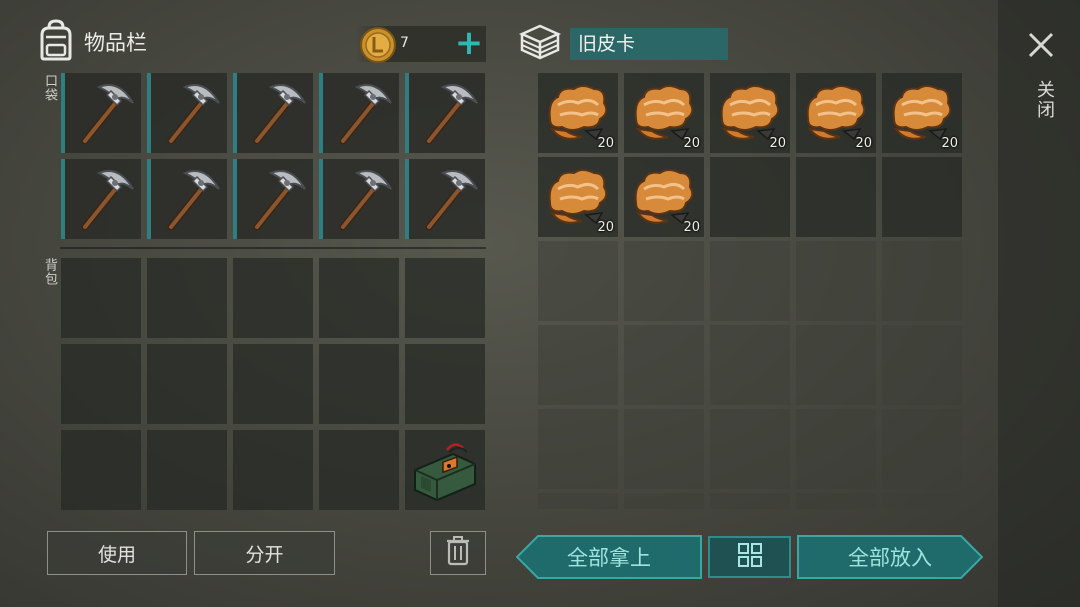  What do you see at coordinates (117, 553) in the screenshot?
I see `use-button: 使用` at bounding box center [117, 553].